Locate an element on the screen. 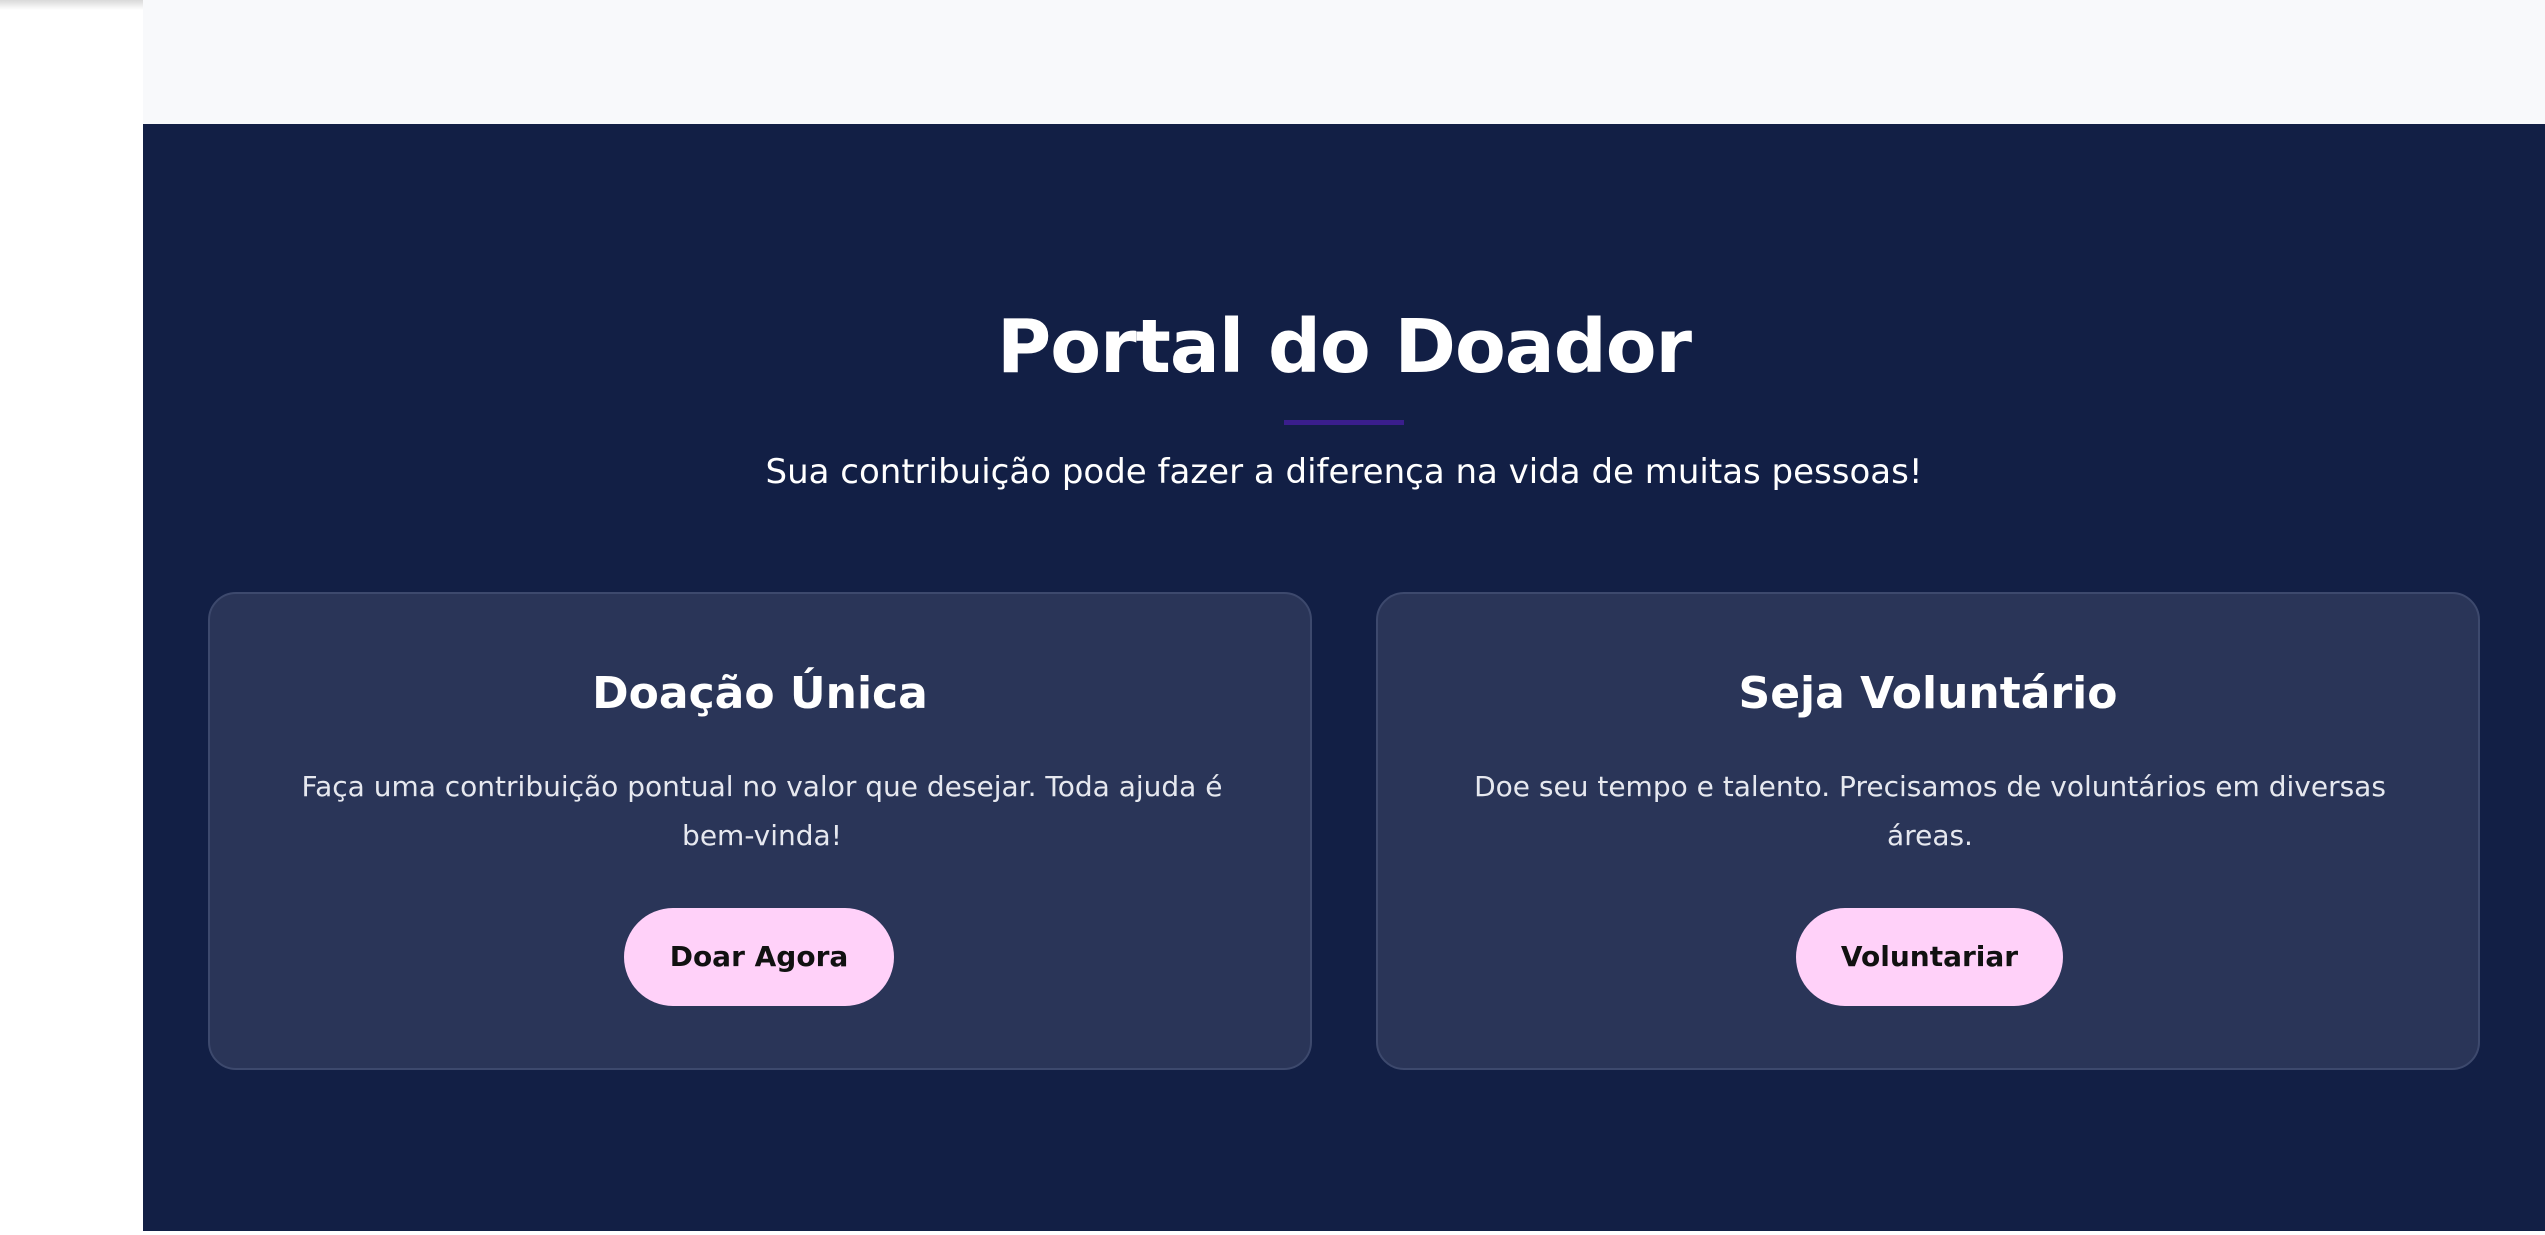 This screenshot has height=1235, width=2545. donate-now-button: Doar Agora is located at coordinates (759, 957).